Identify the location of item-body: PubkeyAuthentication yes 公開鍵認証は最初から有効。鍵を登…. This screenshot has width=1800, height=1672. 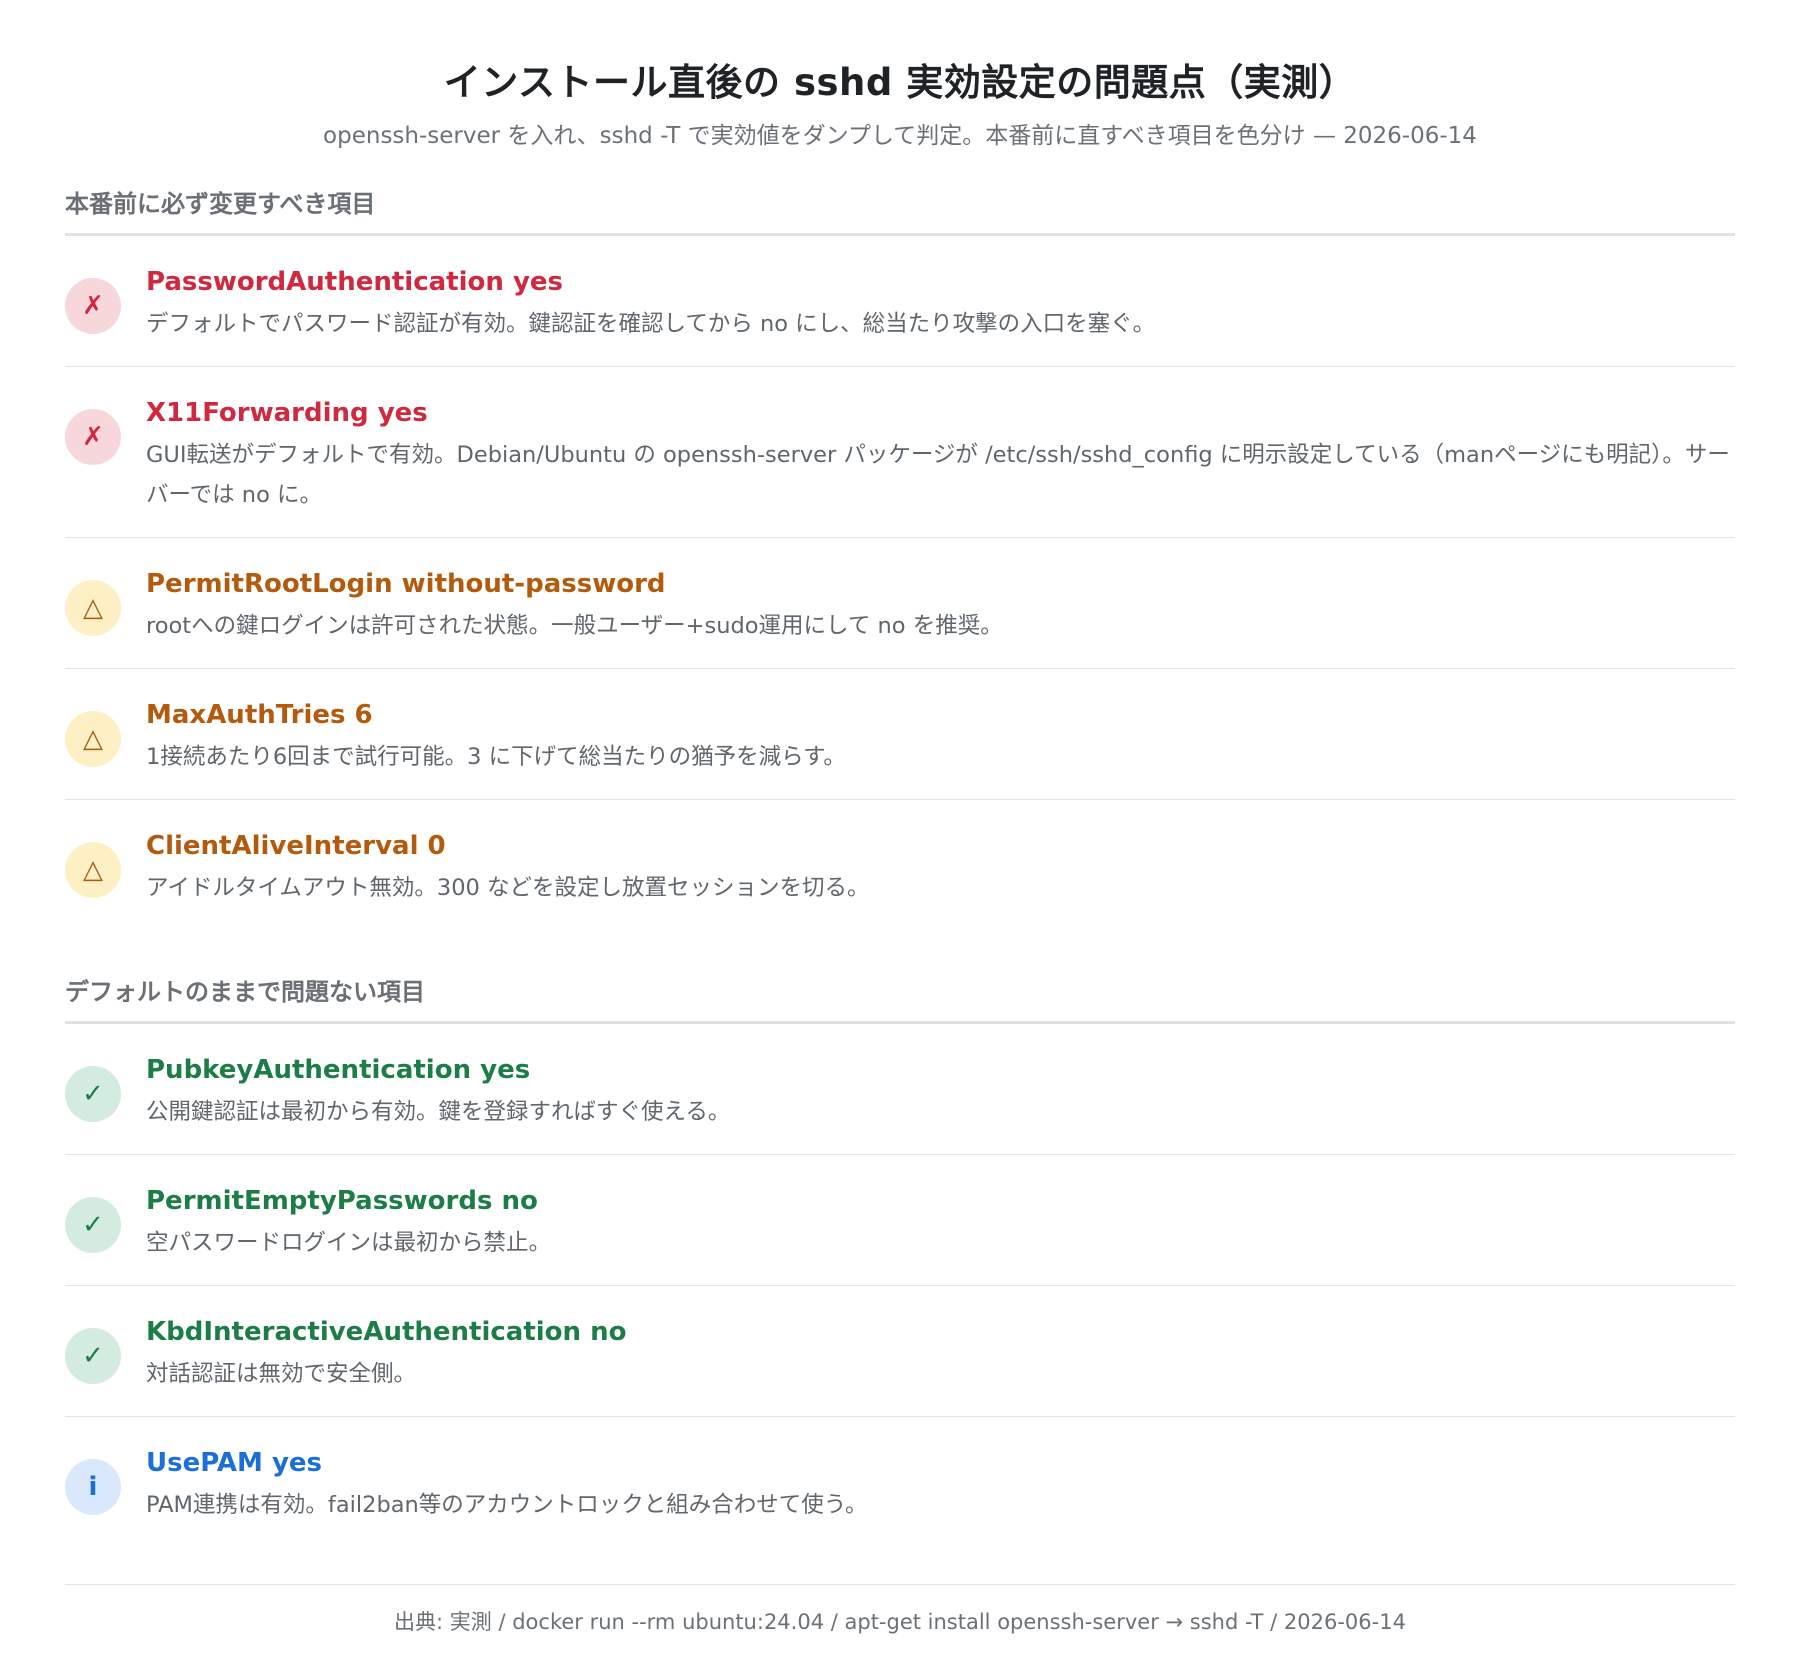
(940, 1089).